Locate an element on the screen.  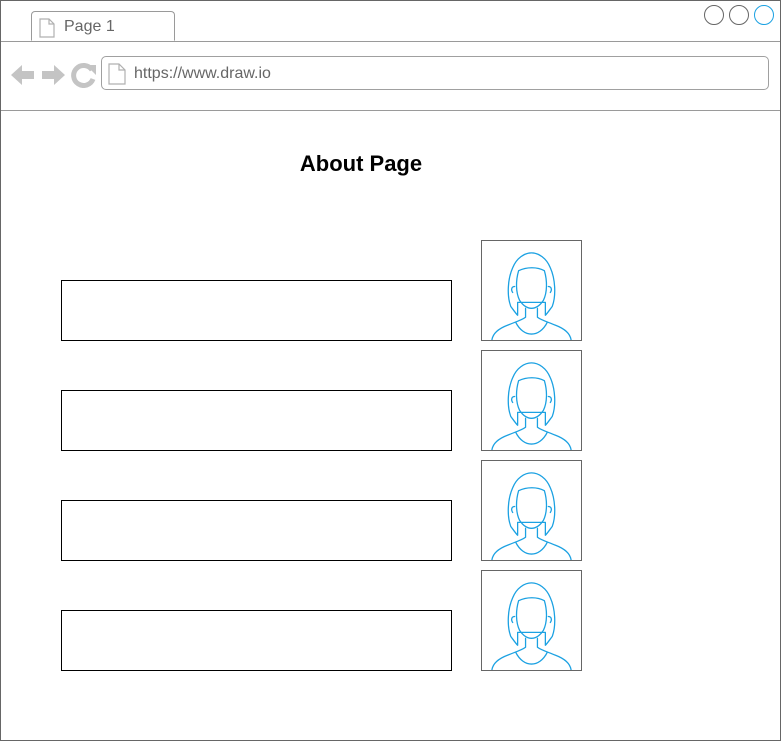
minimize-button is located at coordinates (714, 15).